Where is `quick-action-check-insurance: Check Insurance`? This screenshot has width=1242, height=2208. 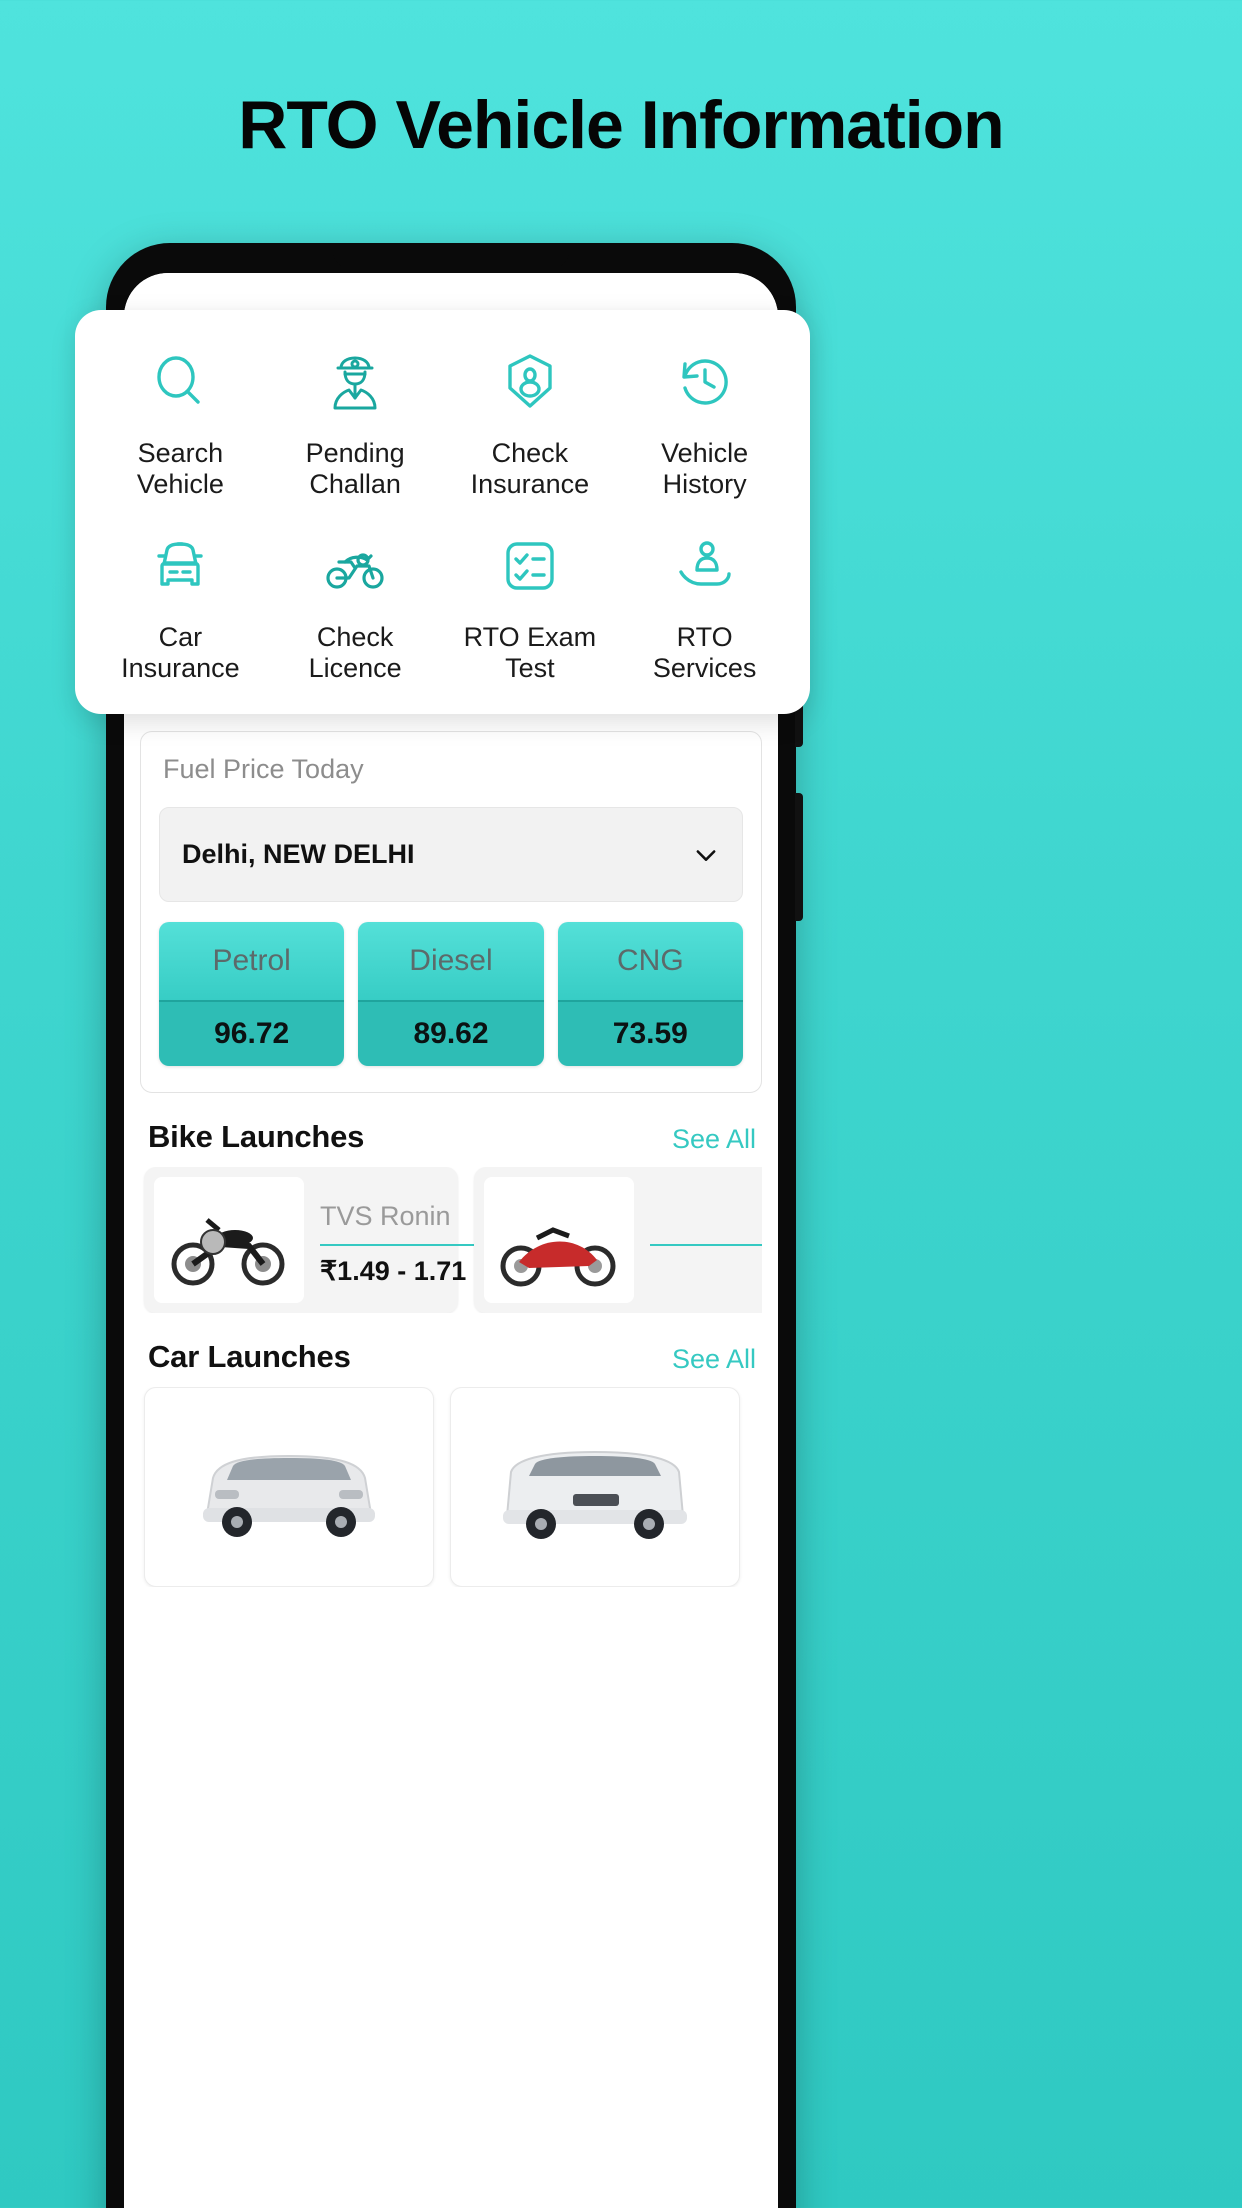 quick-action-check-insurance: Check Insurance is located at coordinates (530, 422).